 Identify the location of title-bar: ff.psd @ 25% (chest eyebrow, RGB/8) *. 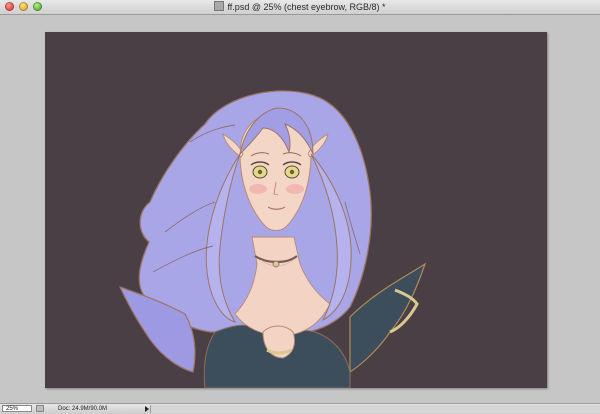
(300, 7).